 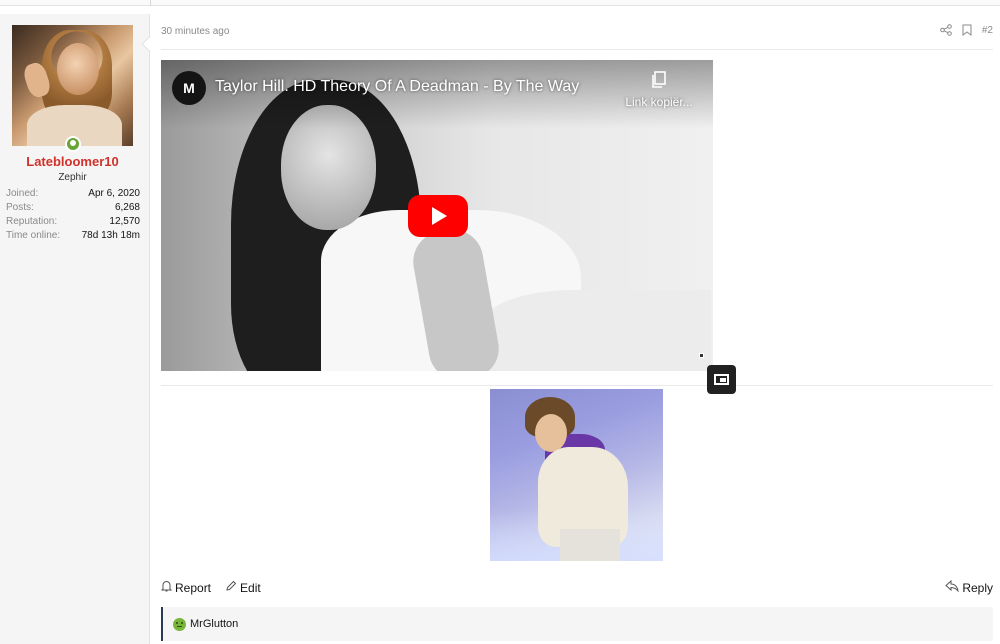 What do you see at coordinates (72, 85) in the screenshot?
I see `avatar` at bounding box center [72, 85].